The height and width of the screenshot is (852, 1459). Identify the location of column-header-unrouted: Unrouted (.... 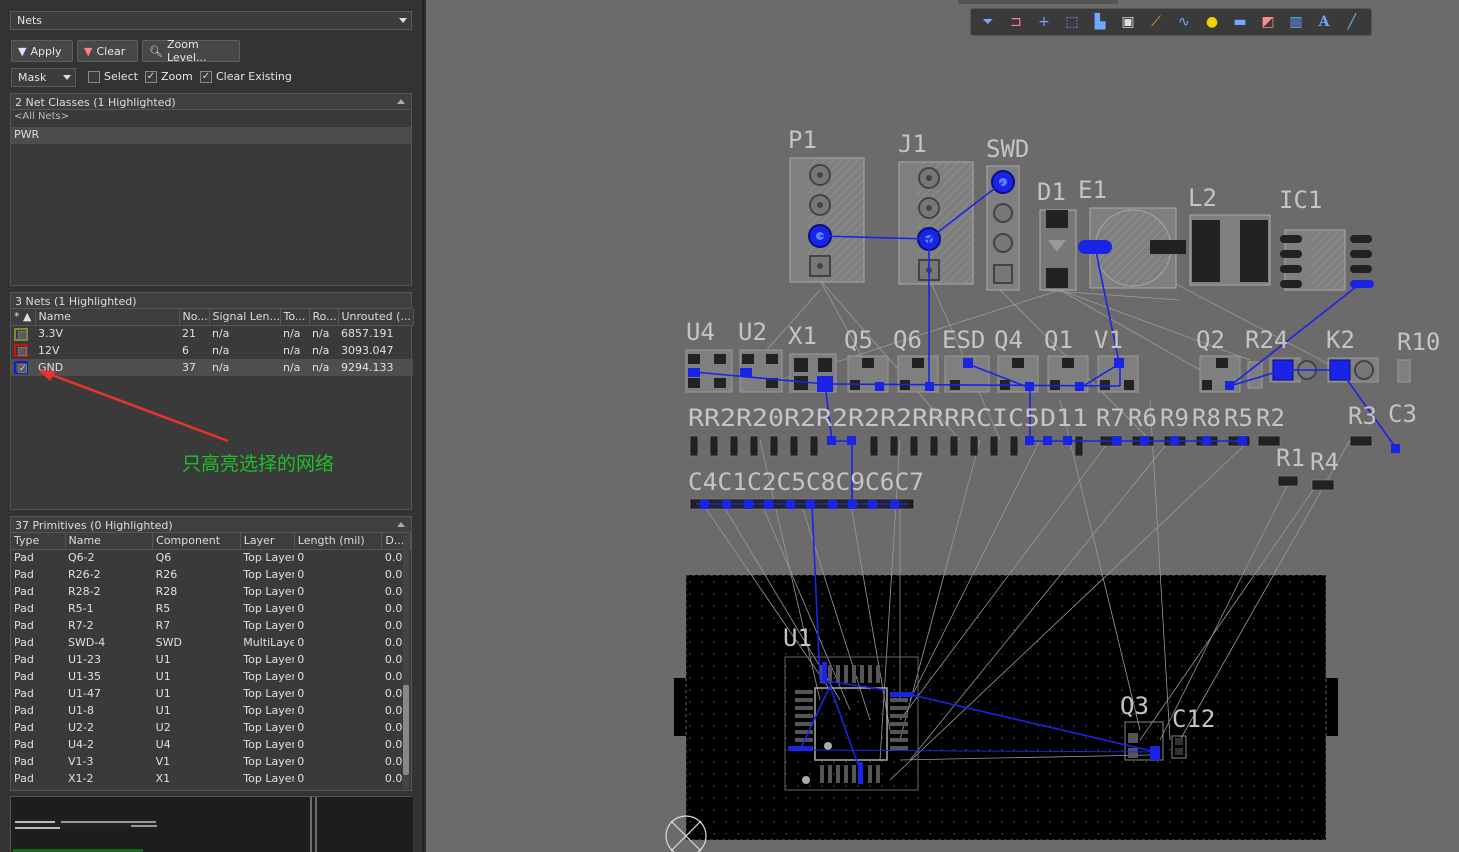
(376, 317).